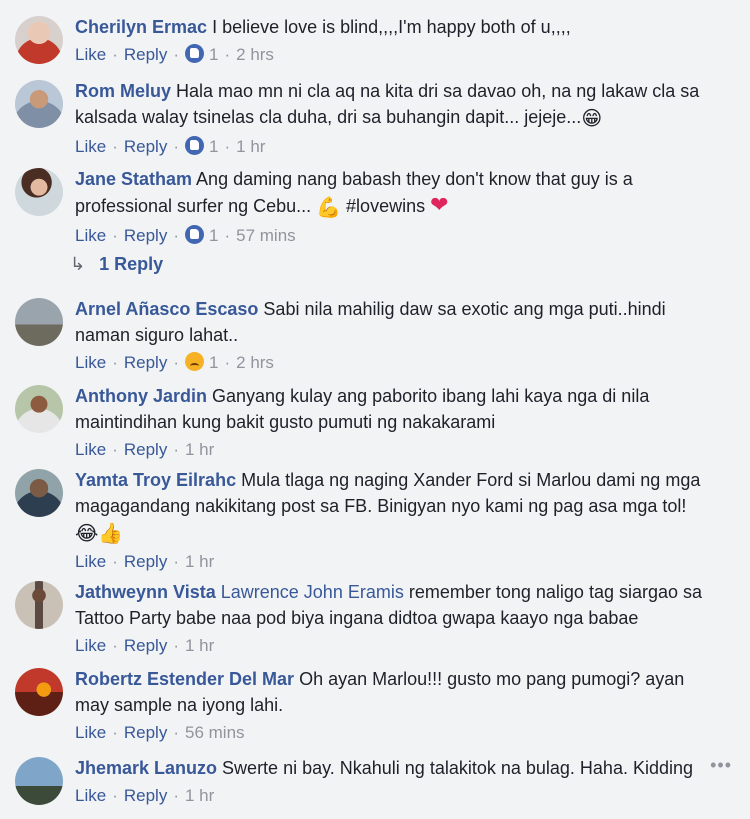 The image size is (750, 819). I want to click on comment-author: Anthony Jardin, so click(141, 396).